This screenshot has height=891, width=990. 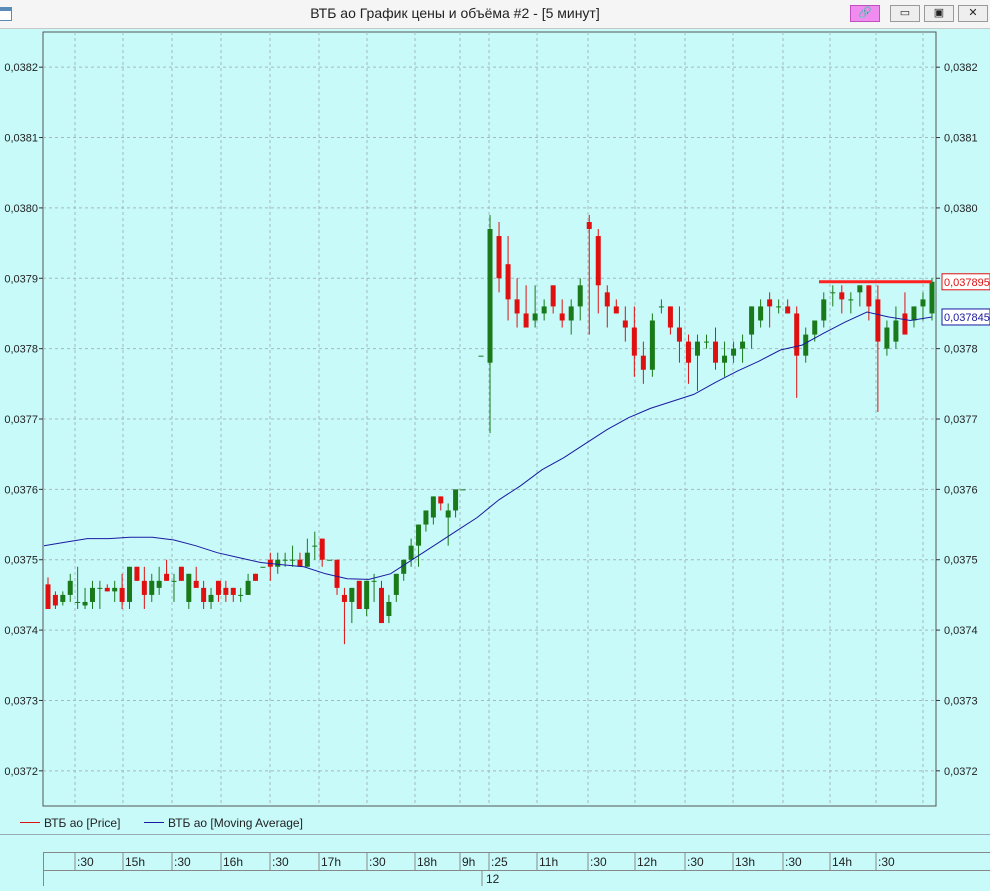 What do you see at coordinates (135, 862) in the screenshot?
I see `time-label: 15h` at bounding box center [135, 862].